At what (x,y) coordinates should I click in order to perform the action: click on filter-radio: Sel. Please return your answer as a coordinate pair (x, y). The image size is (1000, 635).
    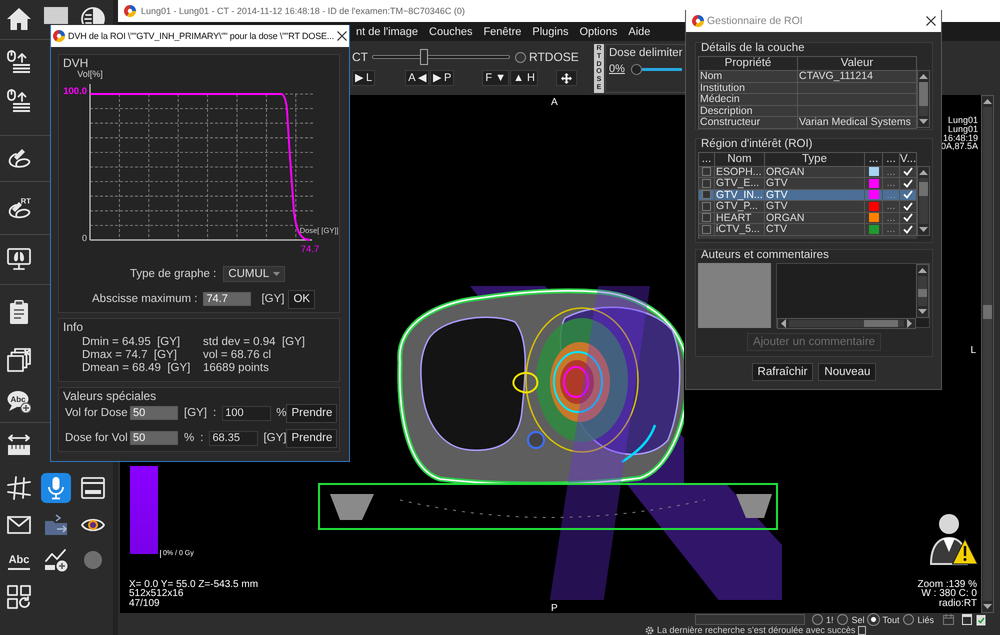
    Looking at the image, I should click on (850, 619).